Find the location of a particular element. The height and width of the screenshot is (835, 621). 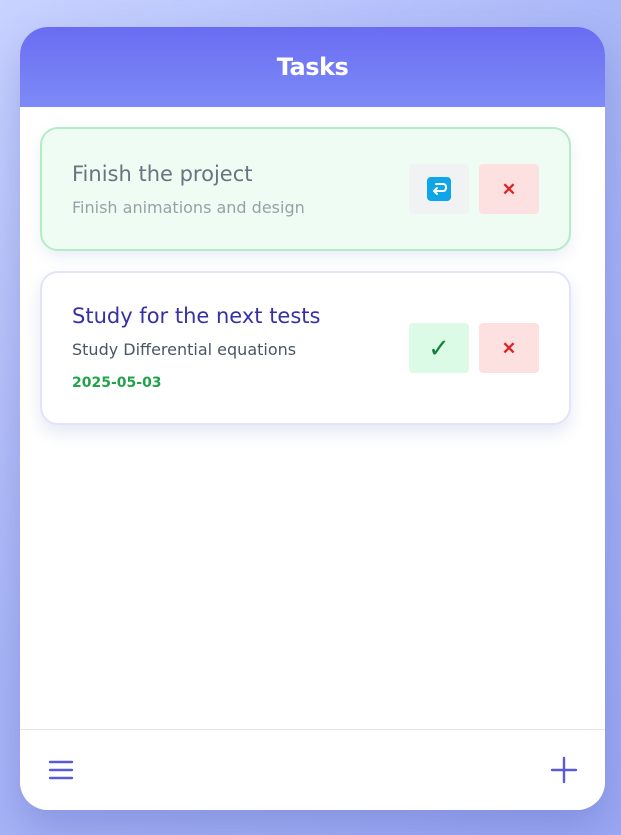

undo-button is located at coordinates (439, 189).